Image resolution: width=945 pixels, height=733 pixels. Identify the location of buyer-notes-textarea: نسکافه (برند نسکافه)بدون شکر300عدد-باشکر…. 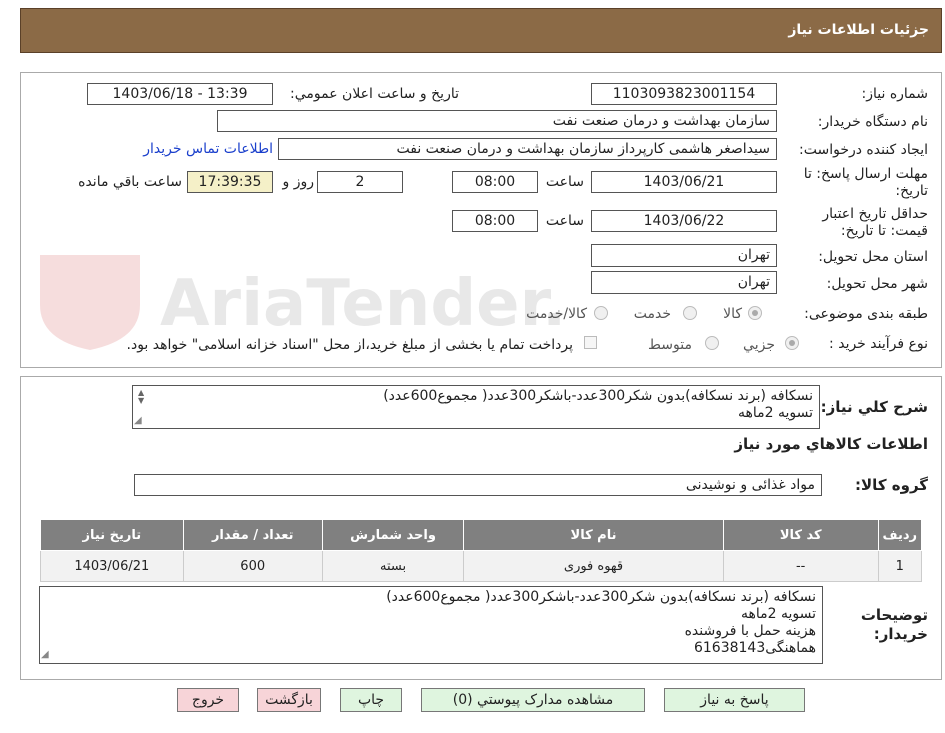
(431, 625).